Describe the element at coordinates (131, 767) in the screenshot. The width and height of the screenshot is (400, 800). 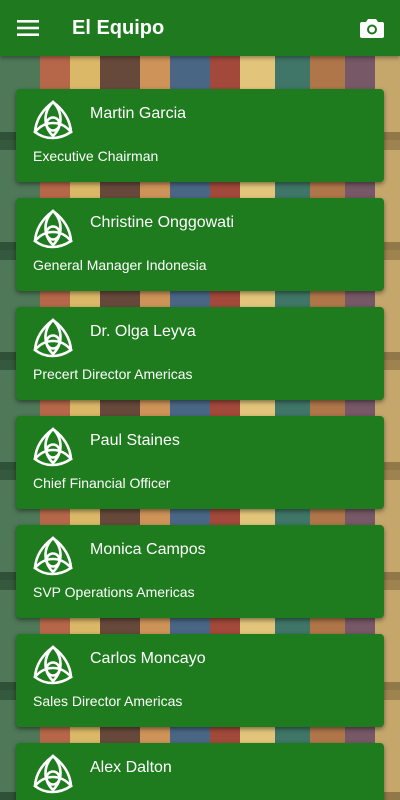
I see `member-name: Alex Dalton` at that location.